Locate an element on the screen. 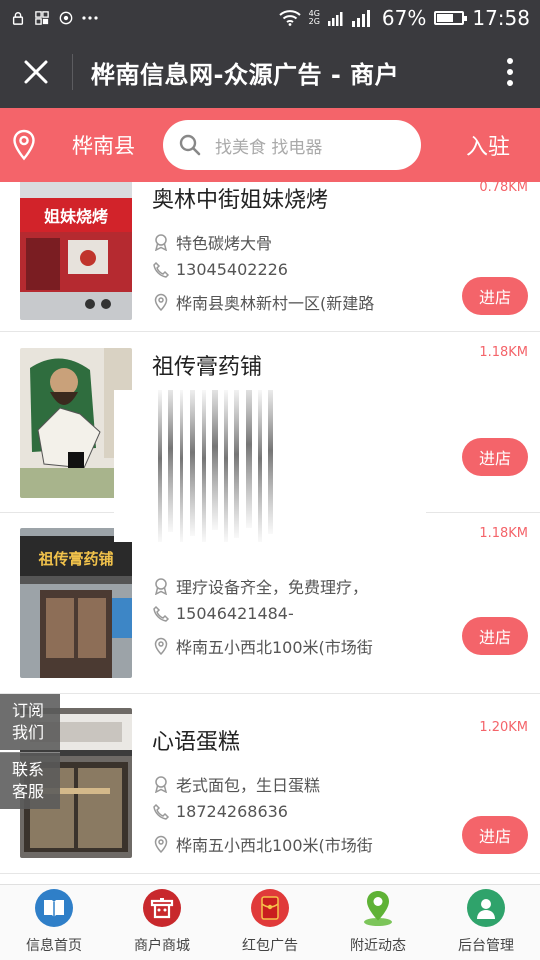 This screenshot has width=540, height=960. nav-item-admin: 后台管理 is located at coordinates (486, 922).